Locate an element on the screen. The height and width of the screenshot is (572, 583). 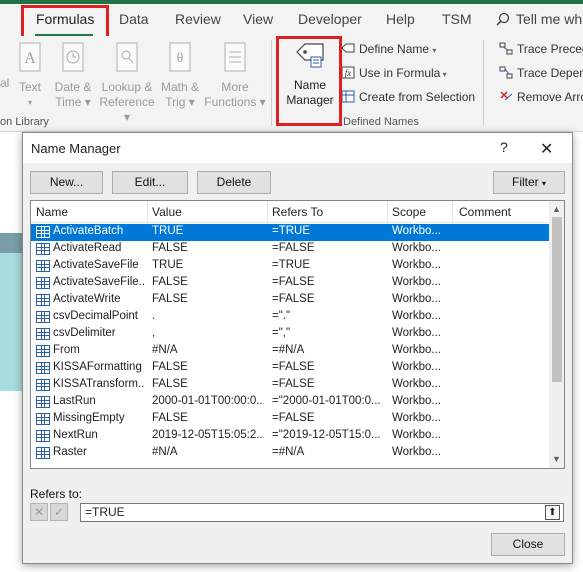
help-button: ? is located at coordinates (504, 147).